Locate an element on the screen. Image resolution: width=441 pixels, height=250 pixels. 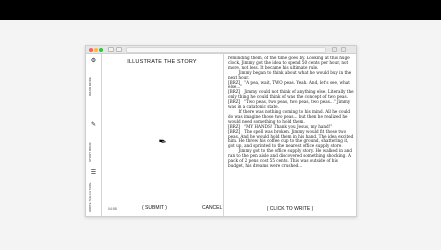
panel-title: ILLUSTRATE THE STORY is located at coordinates (162, 62).